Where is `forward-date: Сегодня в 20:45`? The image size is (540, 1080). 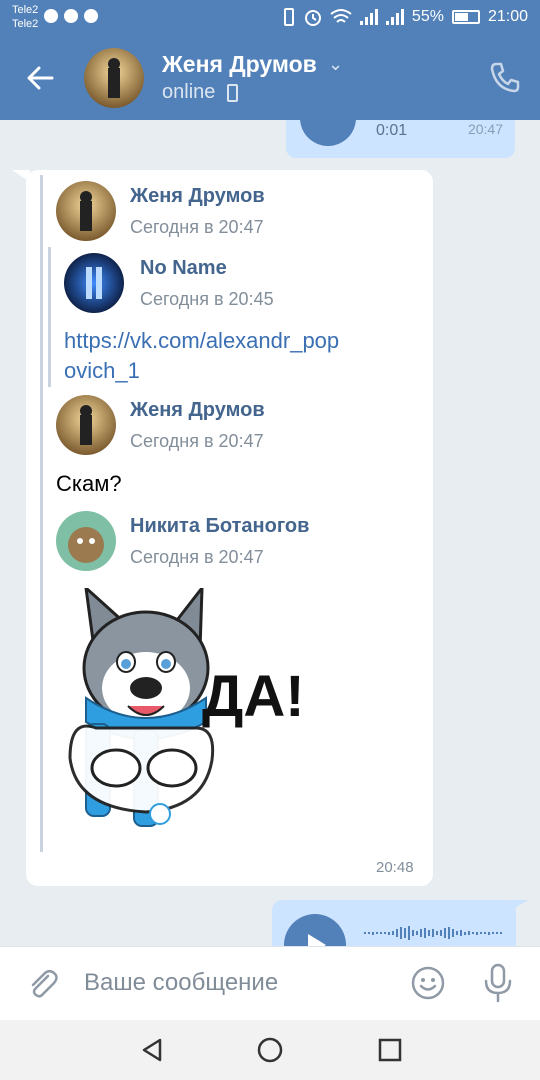
forward-date: Сегодня в 20:45 is located at coordinates (207, 299).